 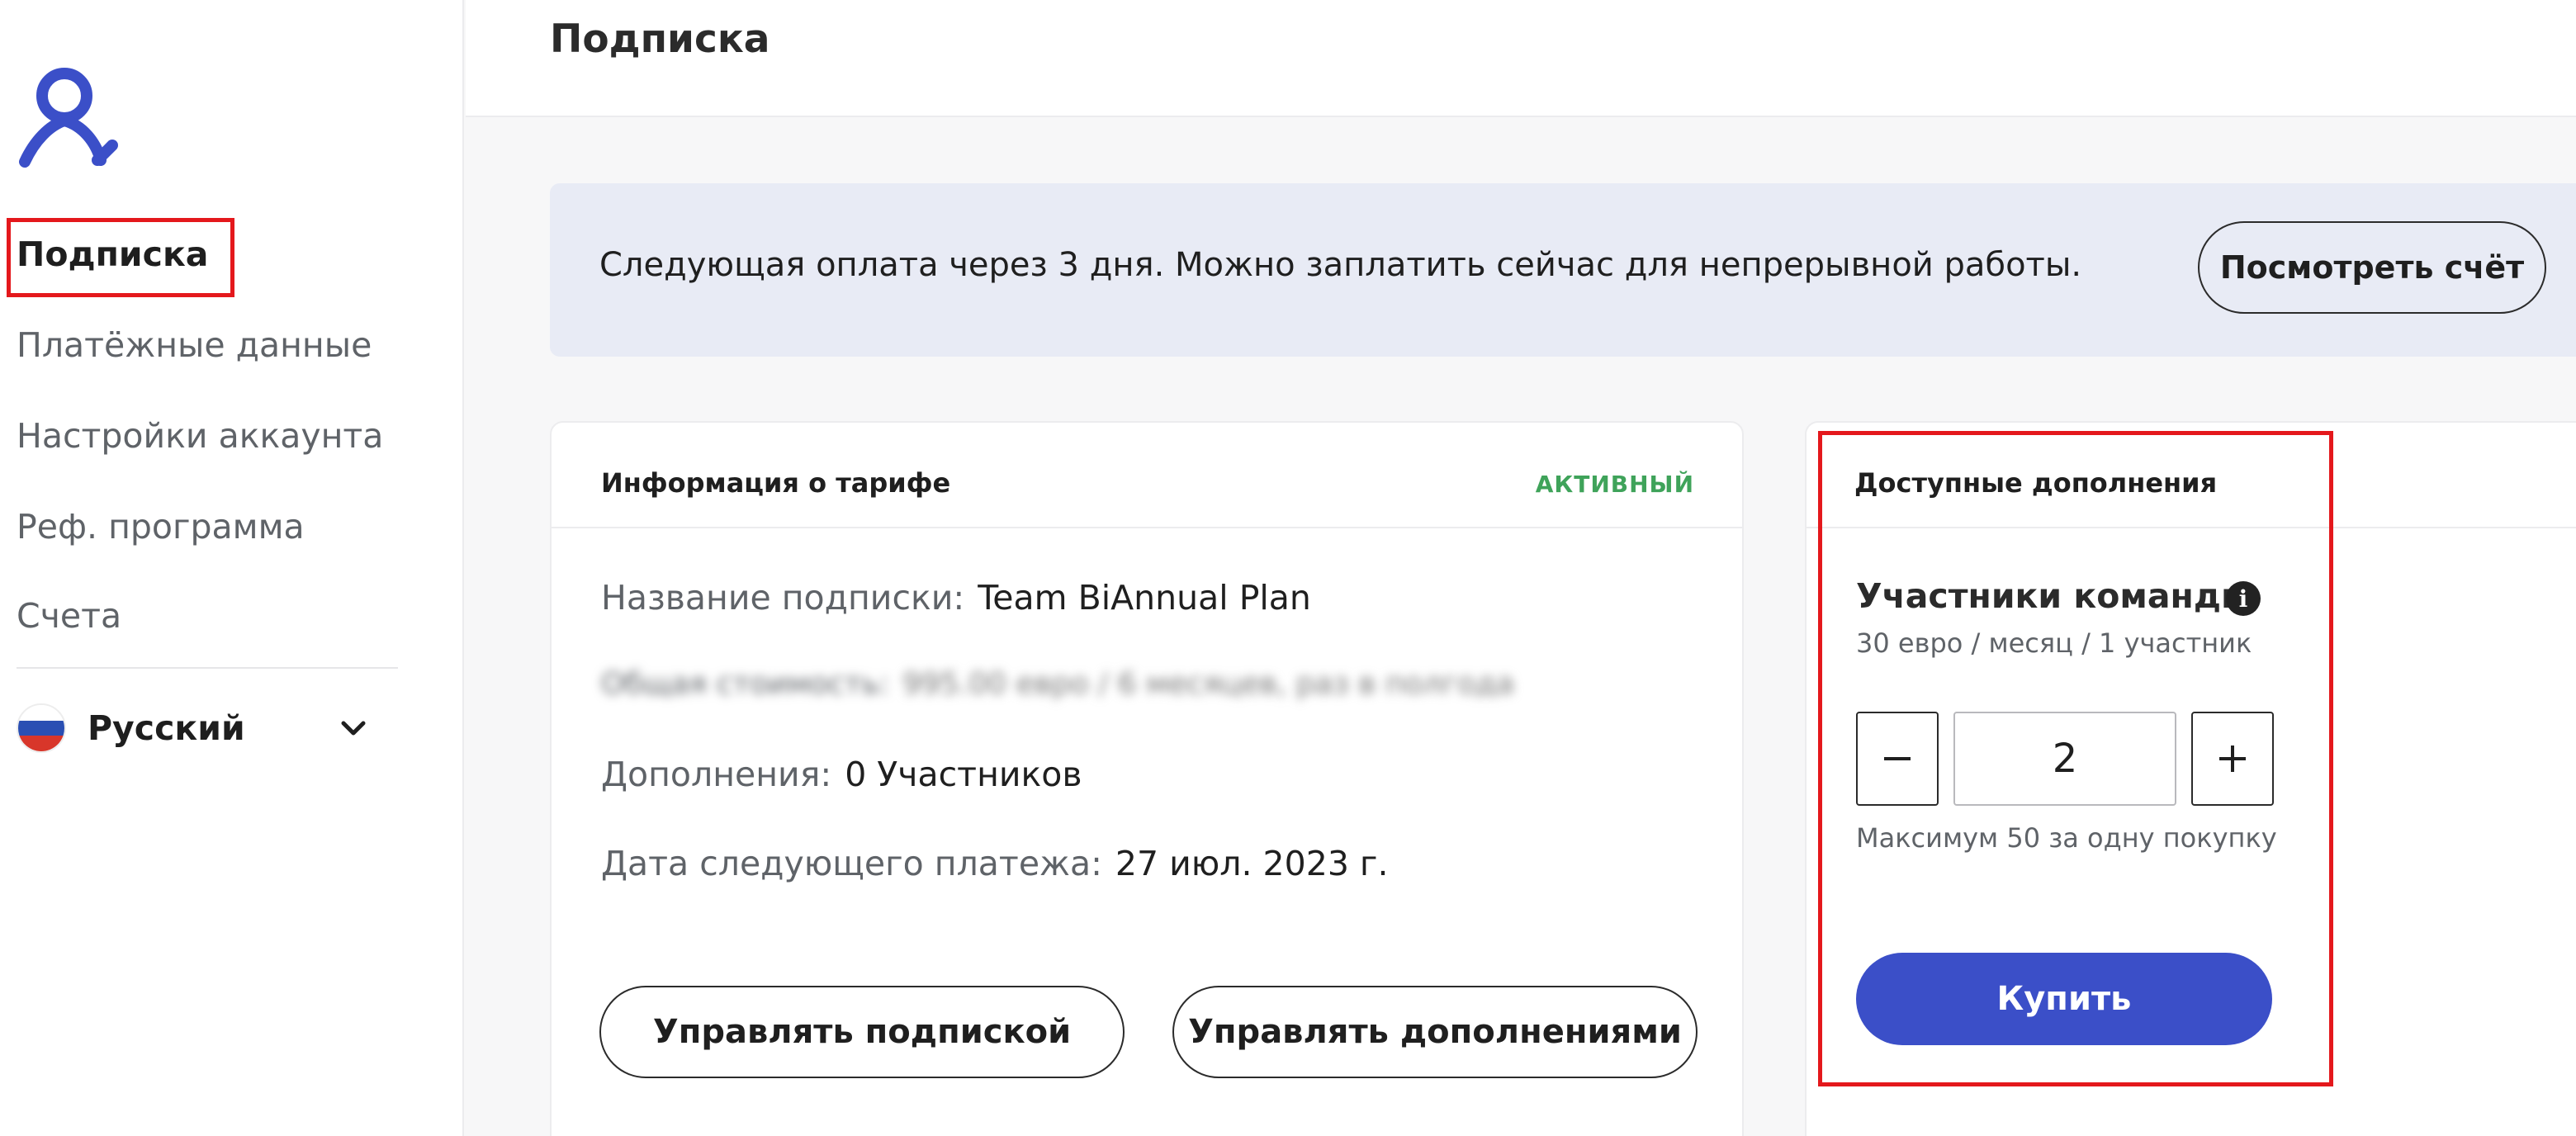 What do you see at coordinates (745, 684) in the screenshot?
I see `info-label: Общая стоимость:` at bounding box center [745, 684].